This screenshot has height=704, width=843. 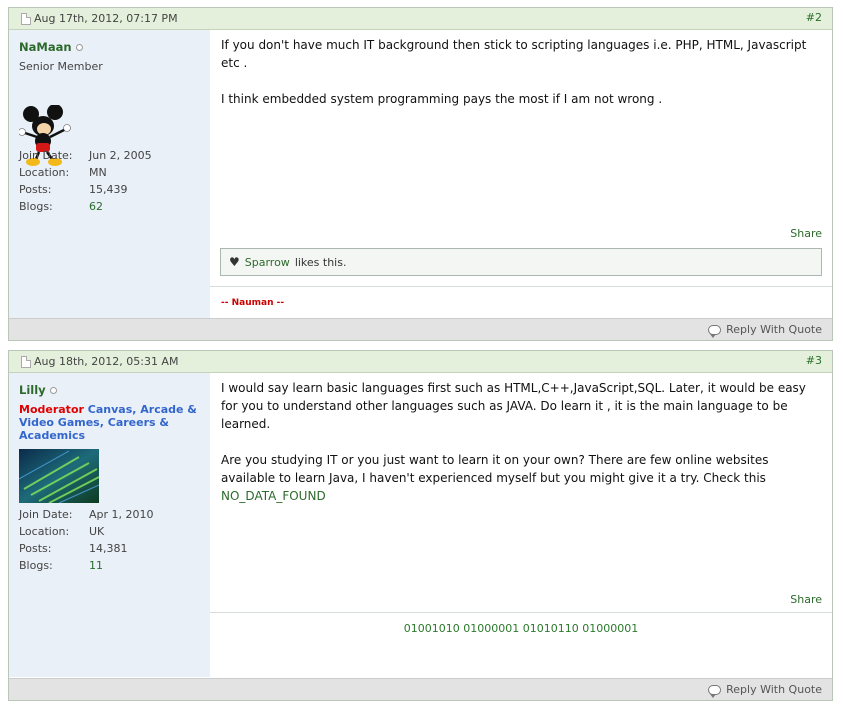 What do you see at coordinates (521, 262) in the screenshot?
I see `likes-box: ♥ Sparrow likes this.` at bounding box center [521, 262].